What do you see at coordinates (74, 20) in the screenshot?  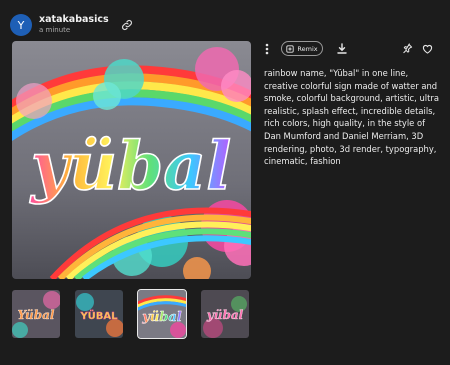 I see `username: xatakabasics` at bounding box center [74, 20].